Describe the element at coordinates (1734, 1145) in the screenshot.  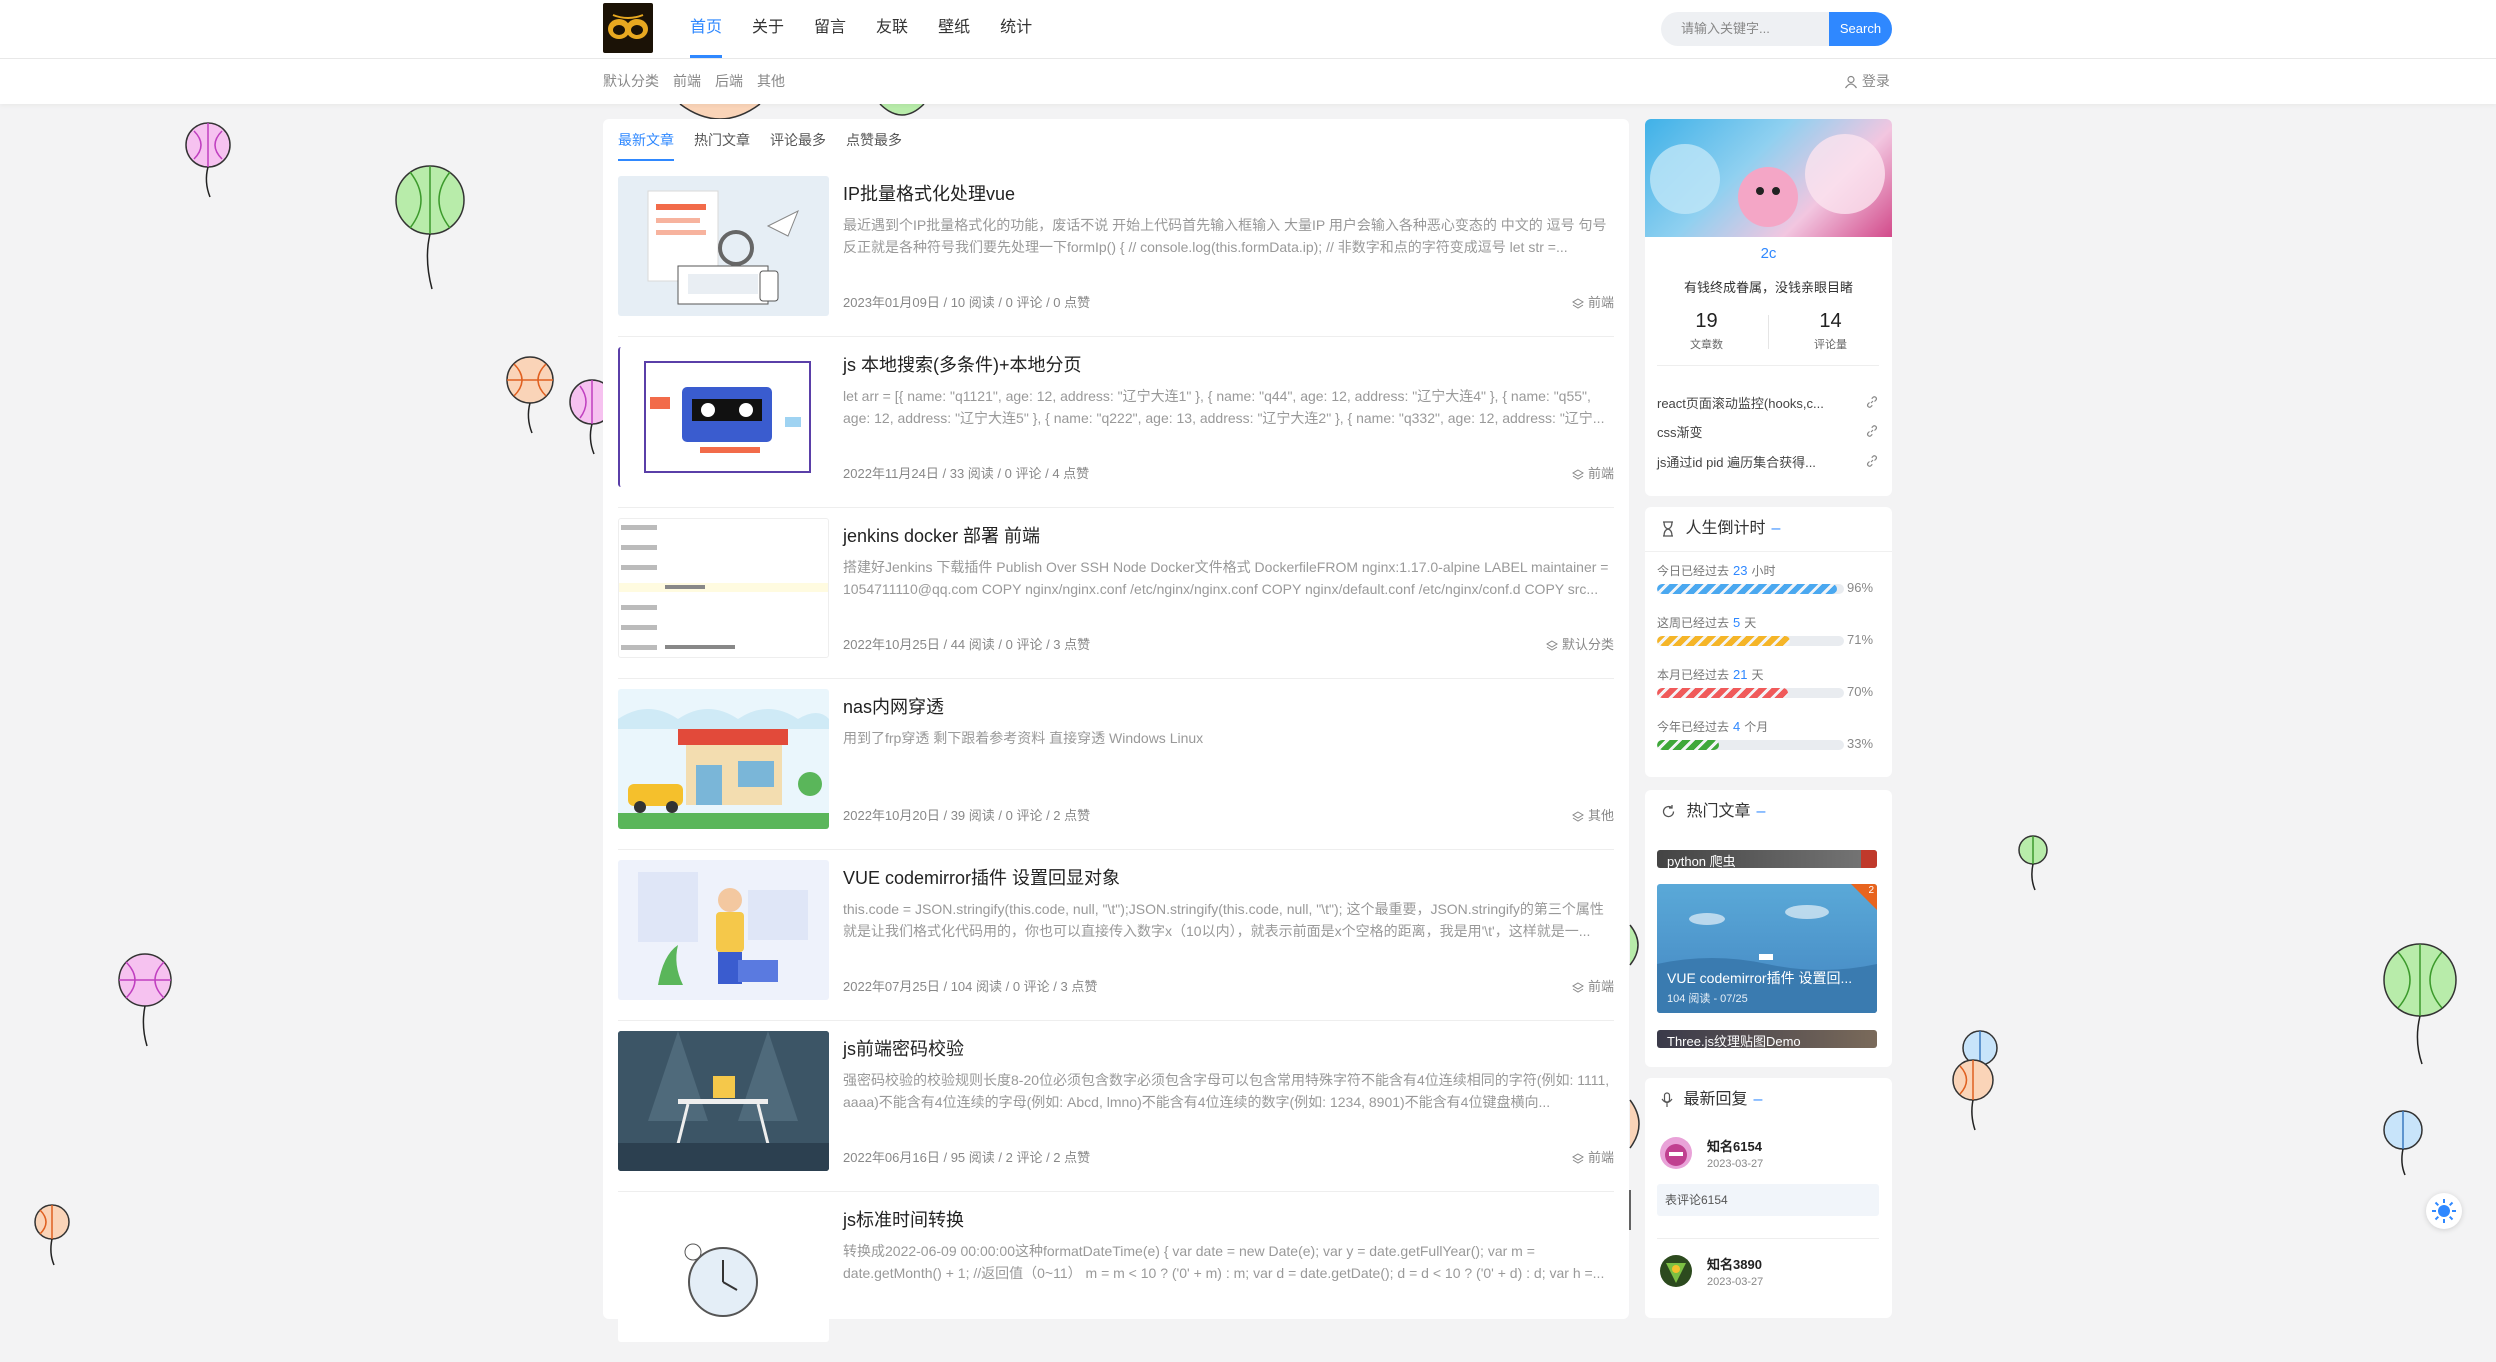
I see `reply-user: 知名6154` at that location.